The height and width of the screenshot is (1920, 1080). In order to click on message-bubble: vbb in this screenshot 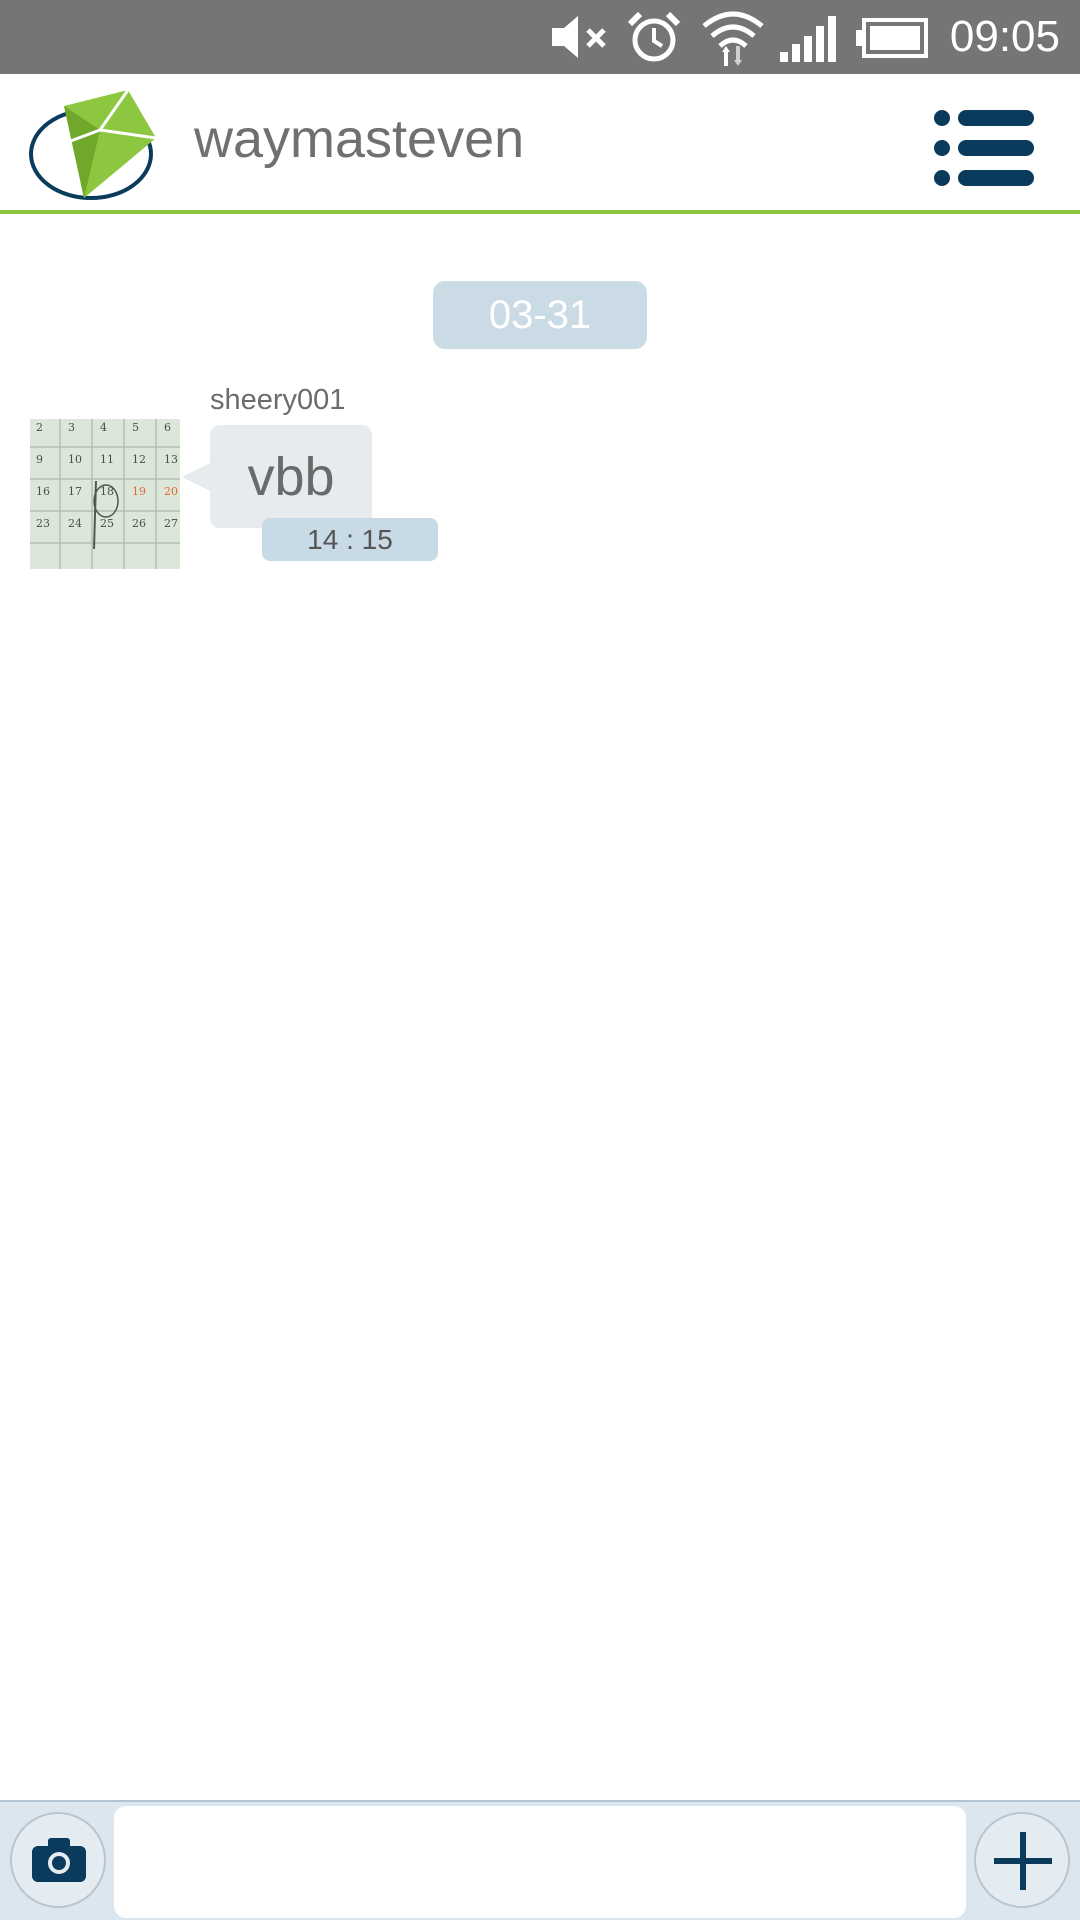, I will do `click(291, 476)`.